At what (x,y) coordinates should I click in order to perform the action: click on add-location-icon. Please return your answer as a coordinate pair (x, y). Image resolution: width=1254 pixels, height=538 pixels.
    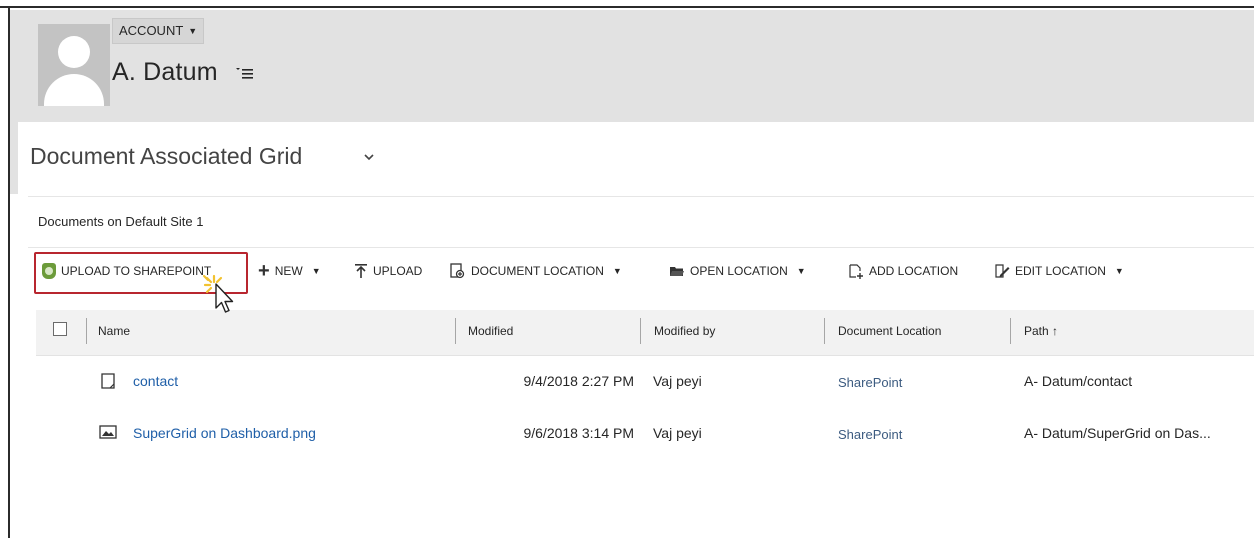
    Looking at the image, I should click on (856, 271).